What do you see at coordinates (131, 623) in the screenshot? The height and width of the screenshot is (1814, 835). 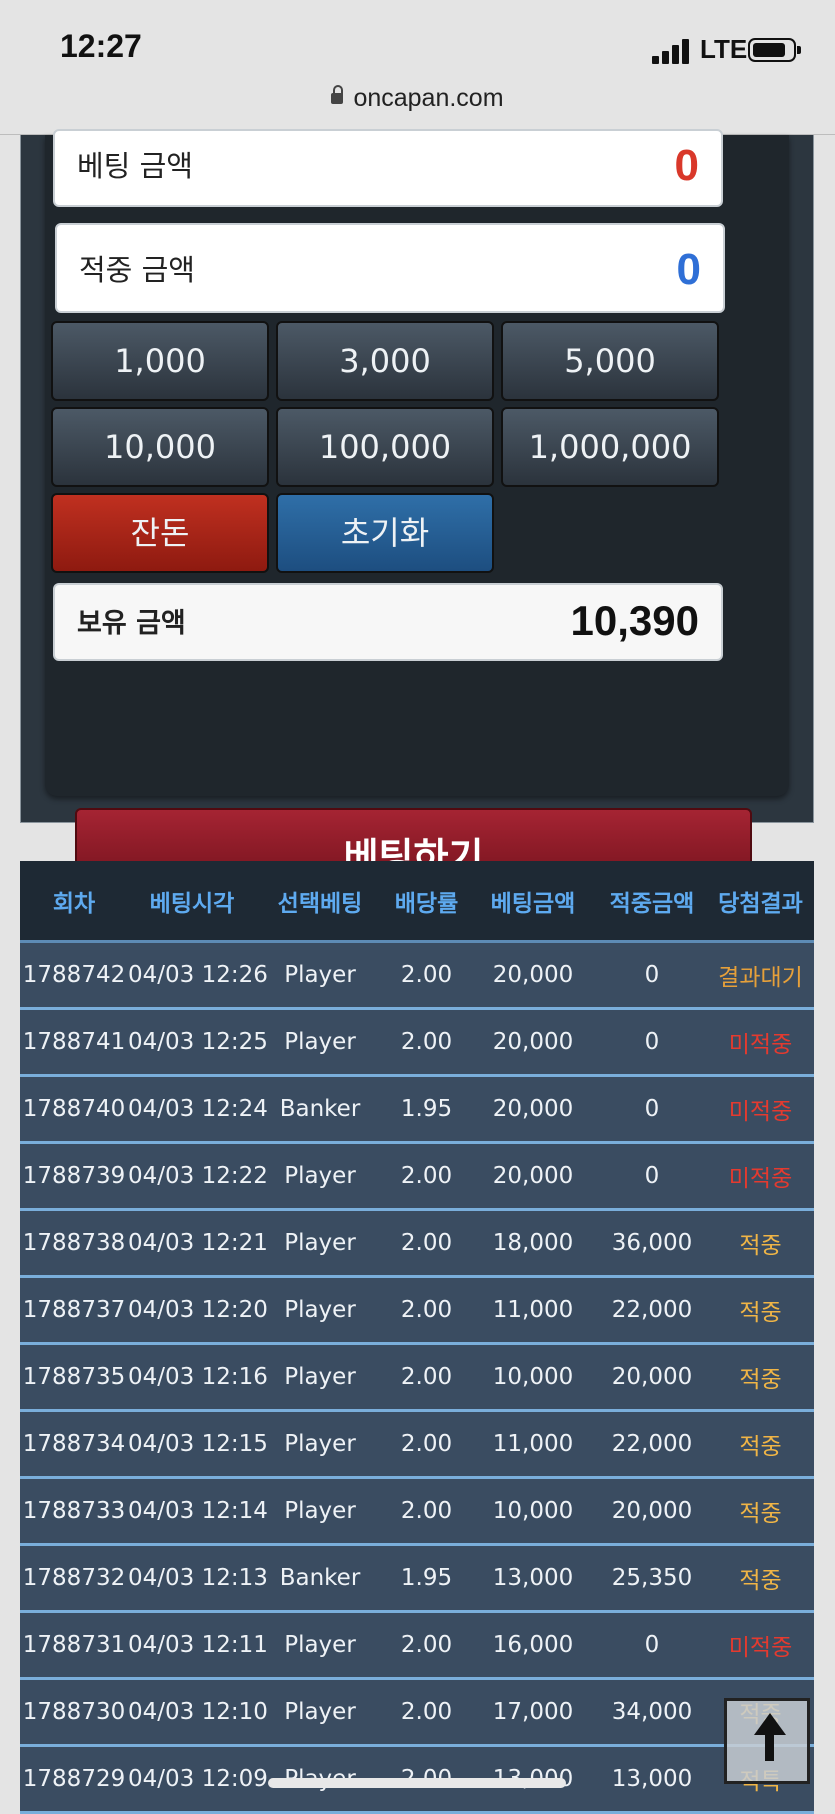 I see `holding-amount-label: 보유 금액` at bounding box center [131, 623].